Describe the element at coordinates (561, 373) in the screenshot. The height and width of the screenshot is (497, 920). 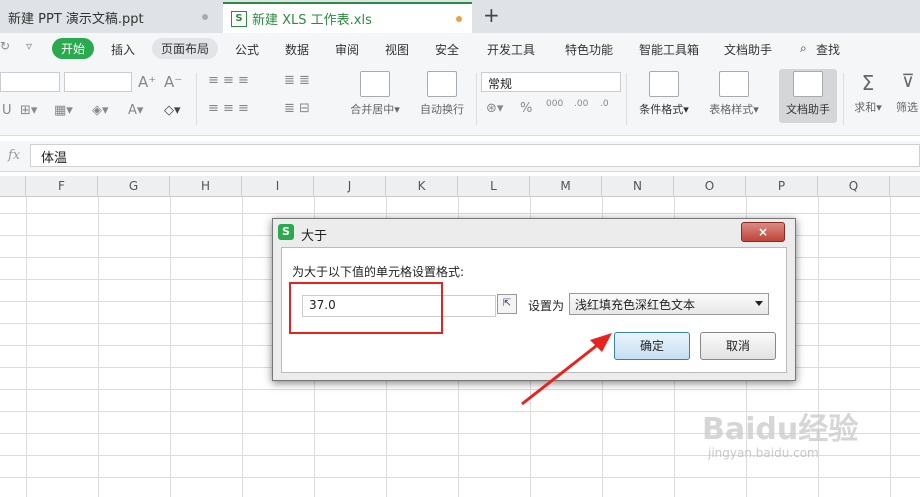
I see `annotation-arrow-shaft` at that location.